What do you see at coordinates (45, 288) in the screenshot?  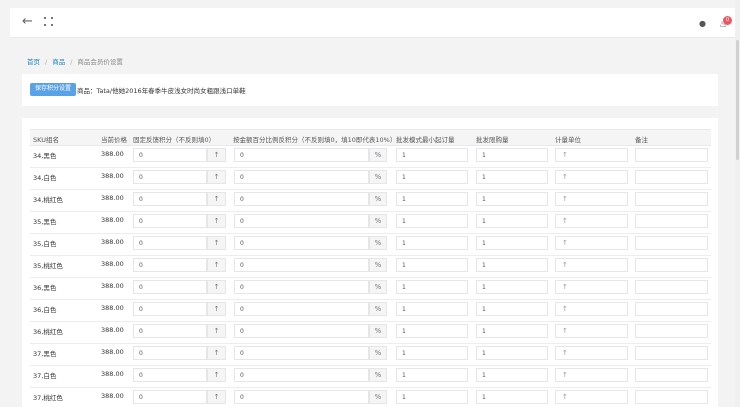 I see `sku-name: 36,黑色` at bounding box center [45, 288].